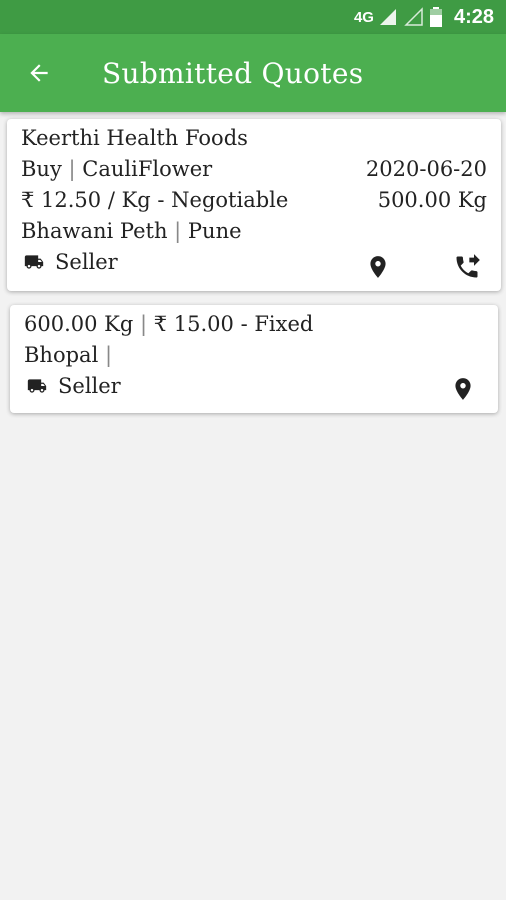  What do you see at coordinates (413, 16) in the screenshot?
I see `signal-empty-icon` at bounding box center [413, 16].